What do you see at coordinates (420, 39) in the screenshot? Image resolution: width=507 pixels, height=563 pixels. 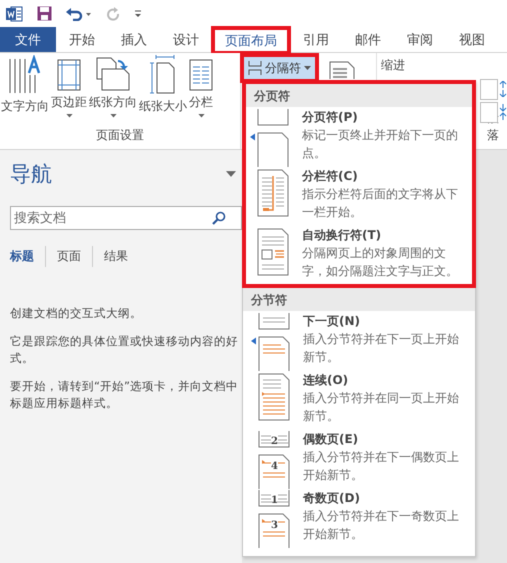 I see `ribbon-tab: 审阅` at bounding box center [420, 39].